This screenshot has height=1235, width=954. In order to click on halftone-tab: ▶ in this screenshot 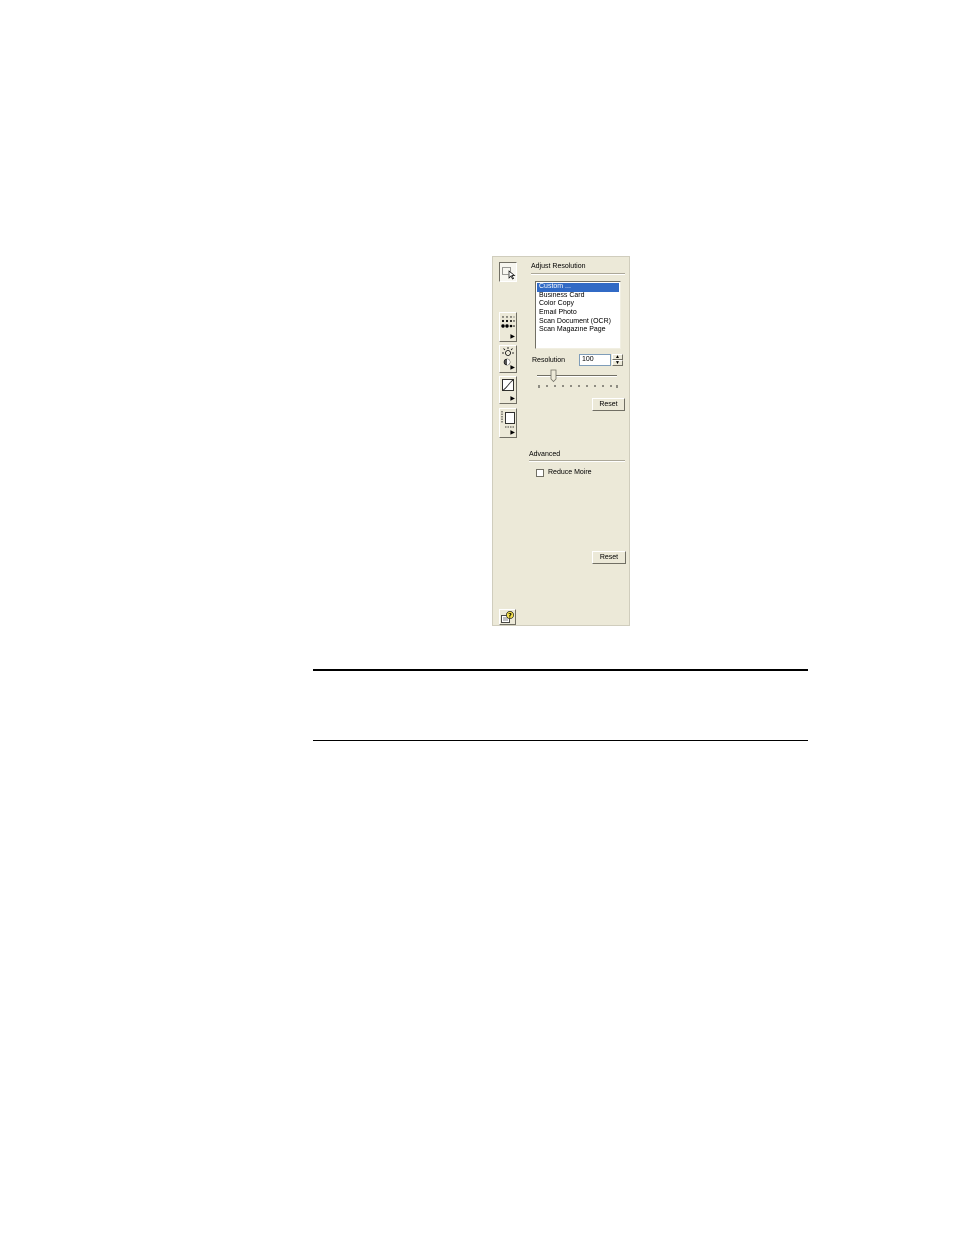, I will do `click(508, 327)`.